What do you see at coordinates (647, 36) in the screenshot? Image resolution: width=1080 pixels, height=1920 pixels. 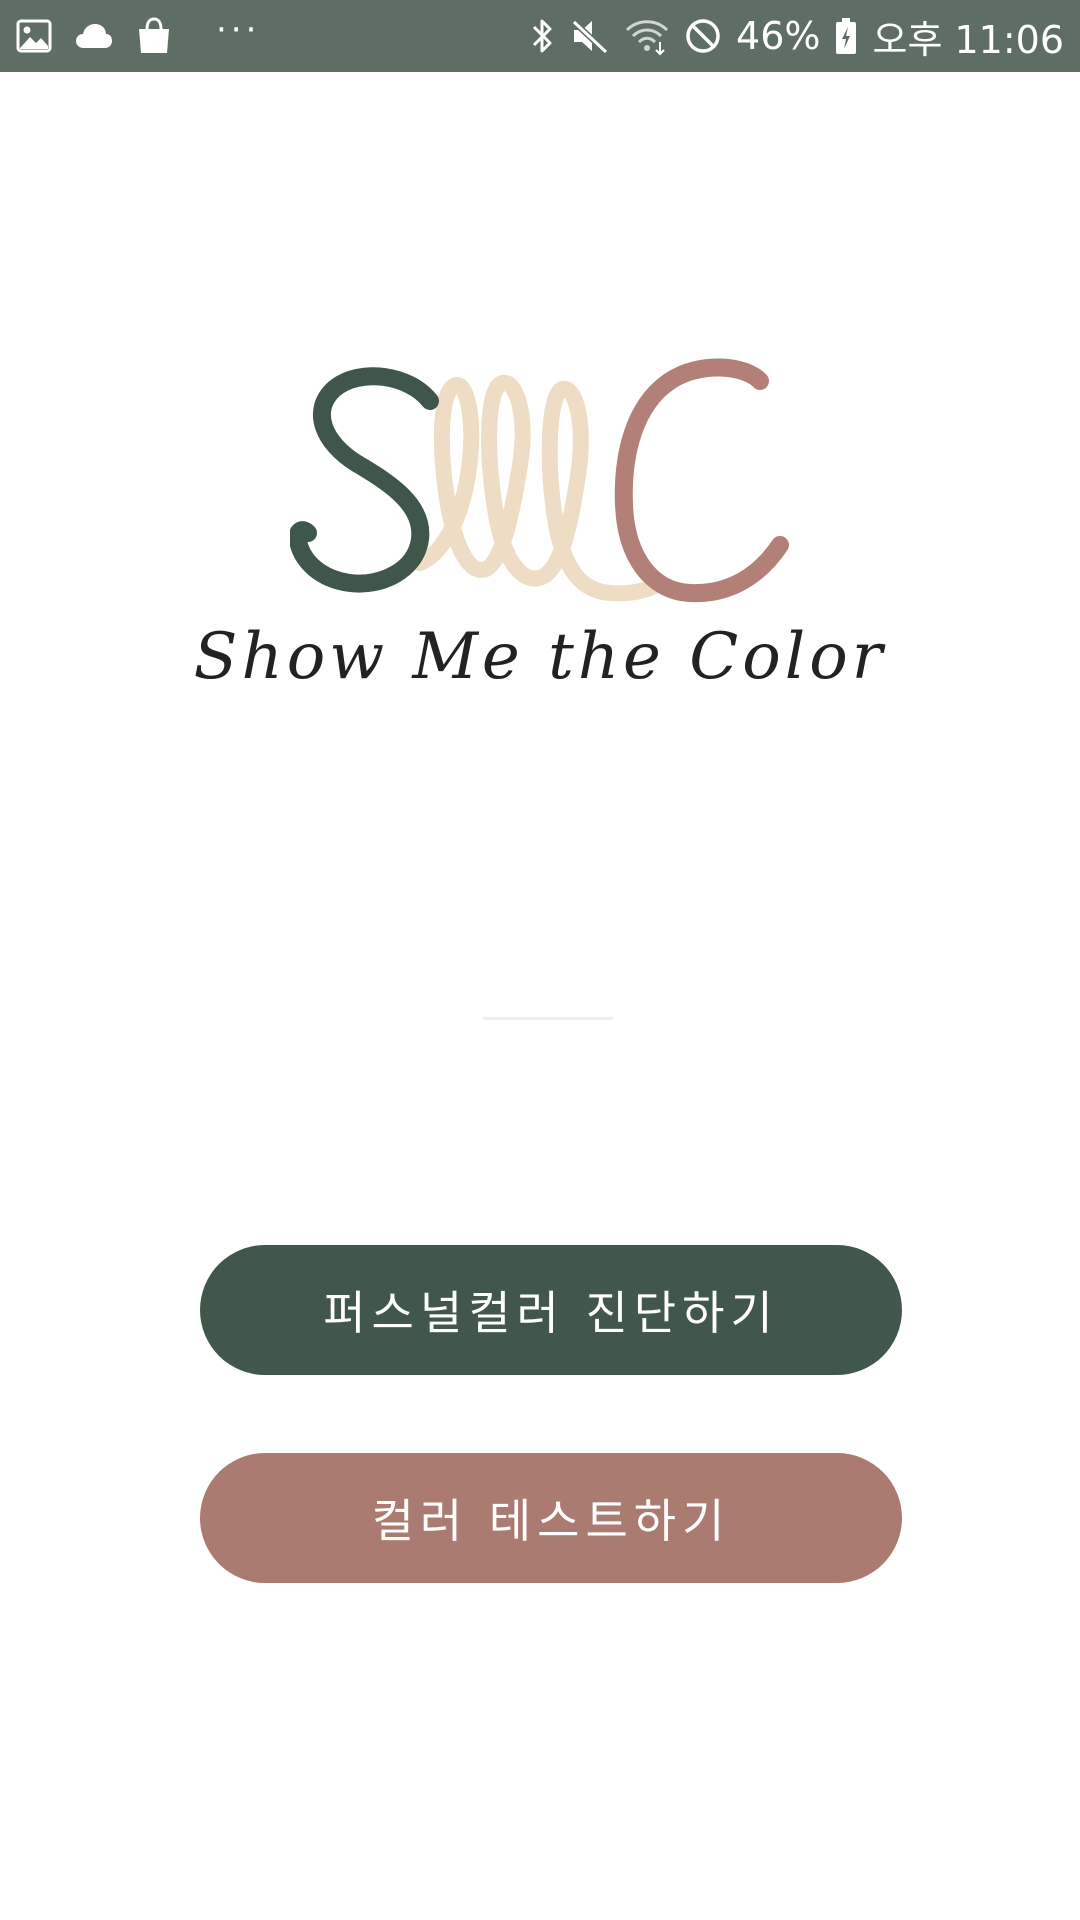 I see `wifi-icon` at bounding box center [647, 36].